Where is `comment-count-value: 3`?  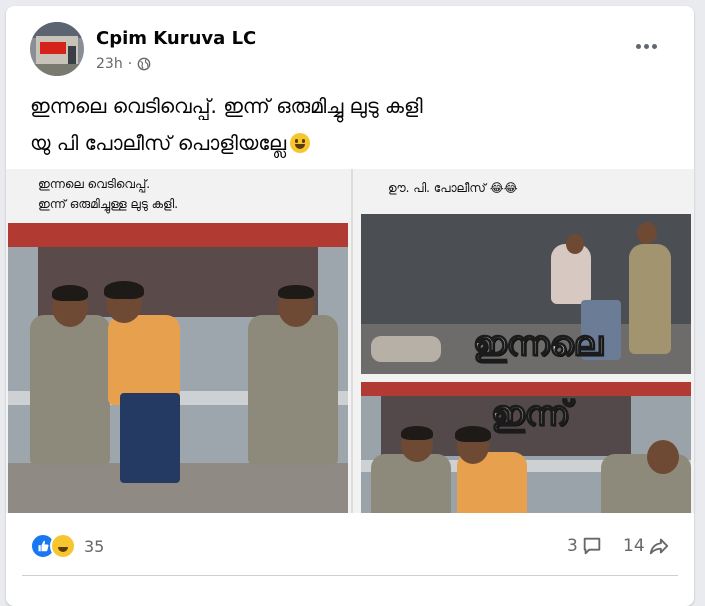
comment-count-value: 3 is located at coordinates (572, 546).